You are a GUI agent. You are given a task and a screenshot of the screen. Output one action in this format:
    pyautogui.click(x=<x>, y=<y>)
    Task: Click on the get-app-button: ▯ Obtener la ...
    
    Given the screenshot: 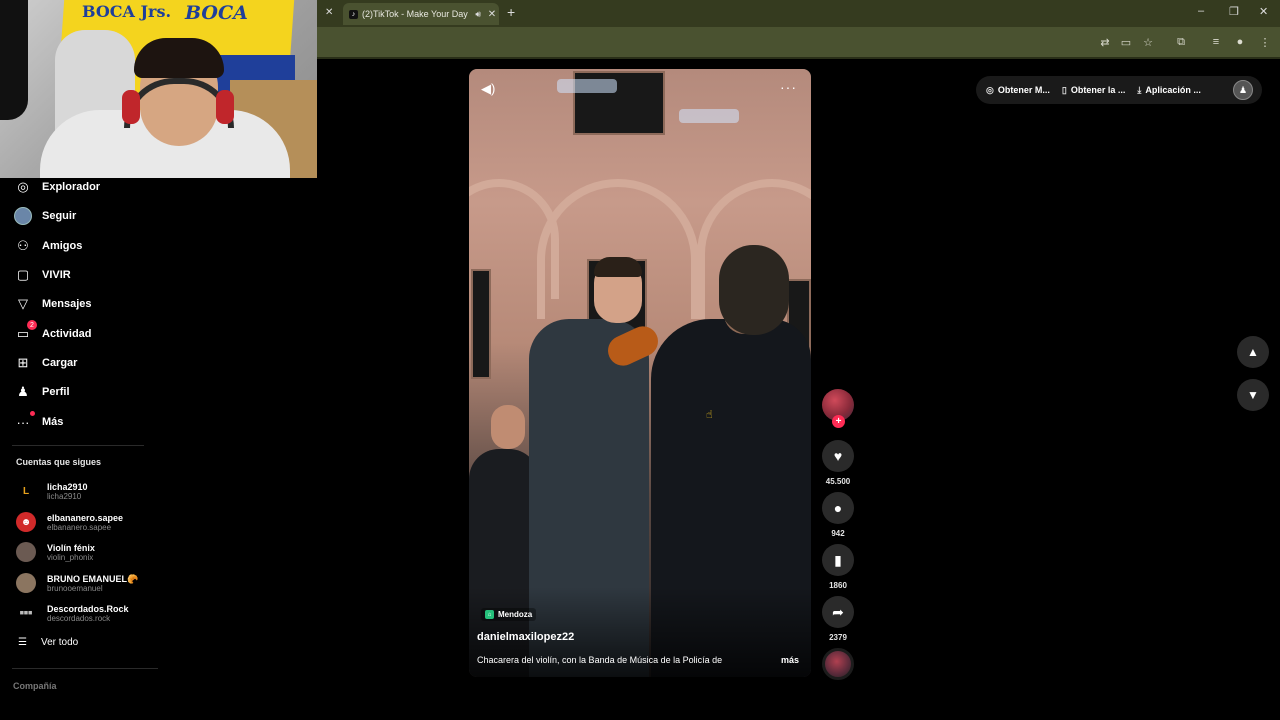 What is the action you would take?
    pyautogui.click(x=1093, y=90)
    